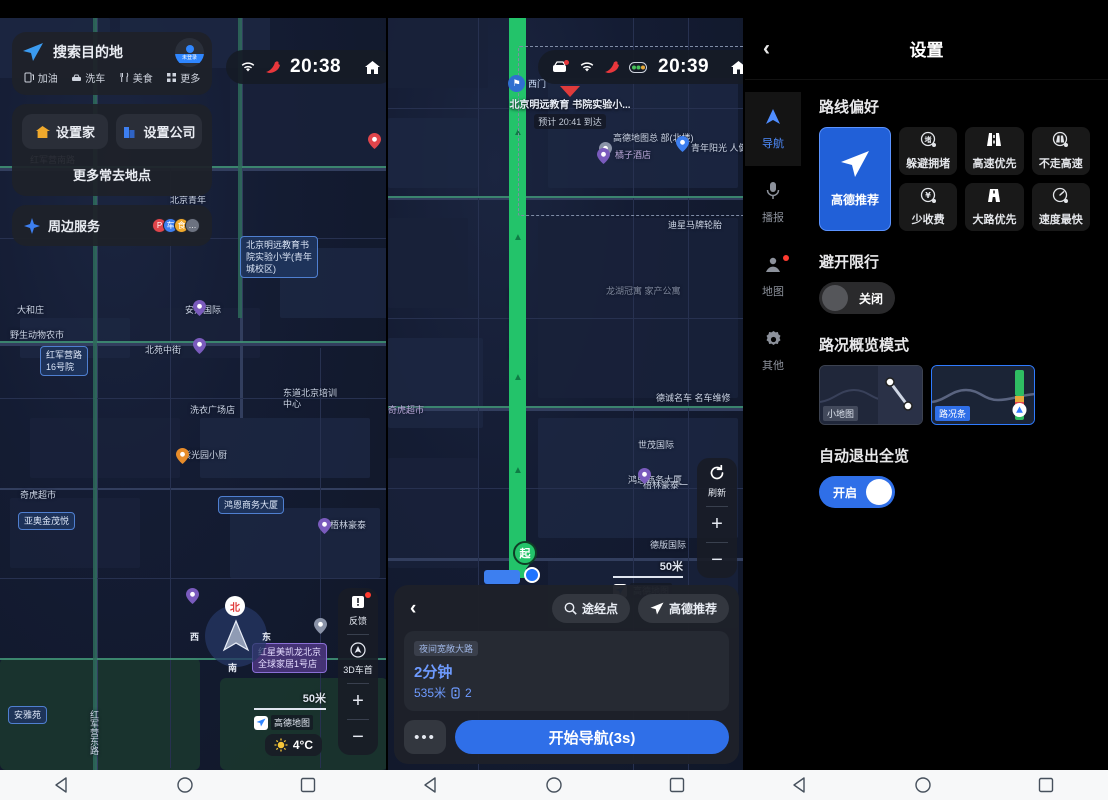  I want to click on refresh-label: 刷新, so click(716, 493).